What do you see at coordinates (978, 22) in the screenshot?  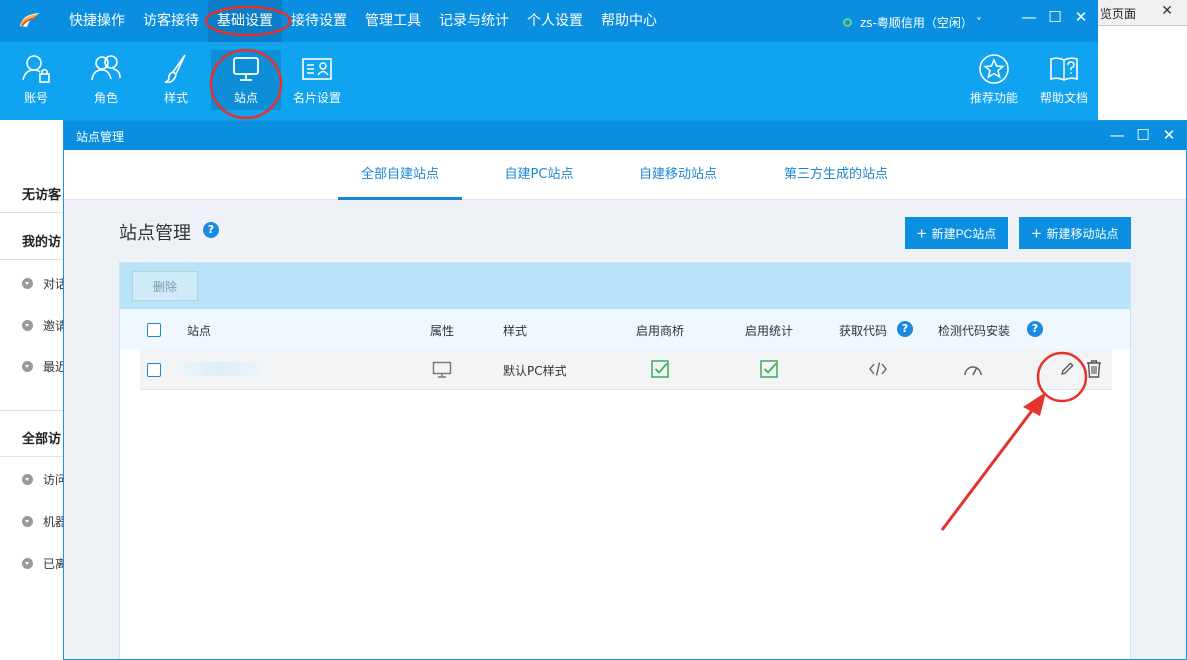 I see `chevron-down-icon: ˅` at bounding box center [978, 22].